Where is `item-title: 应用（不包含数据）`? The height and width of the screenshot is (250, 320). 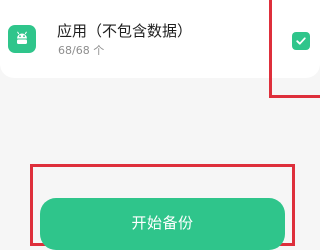
item-title: 应用（不包含数据） is located at coordinates (125, 31).